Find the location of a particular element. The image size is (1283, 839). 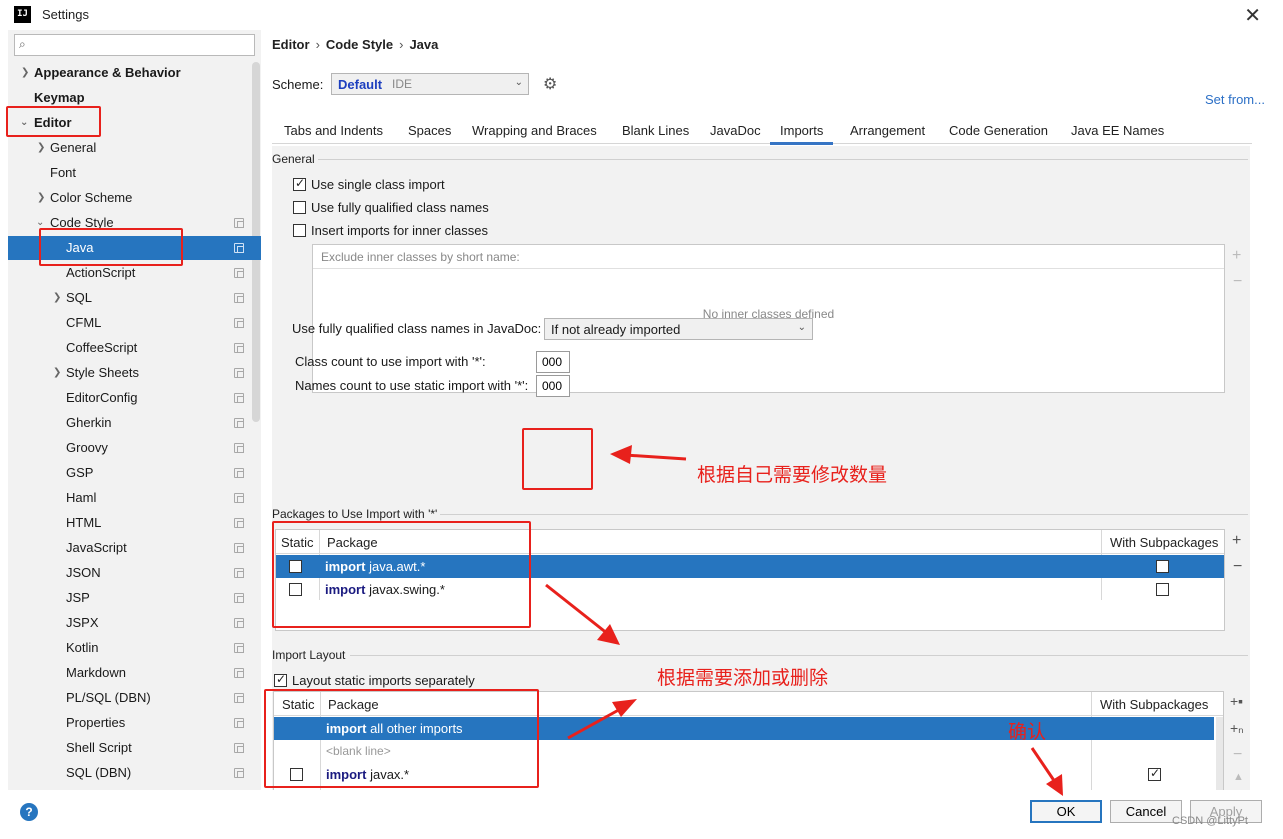

table-row: import java.awt.* is located at coordinates (750, 566).